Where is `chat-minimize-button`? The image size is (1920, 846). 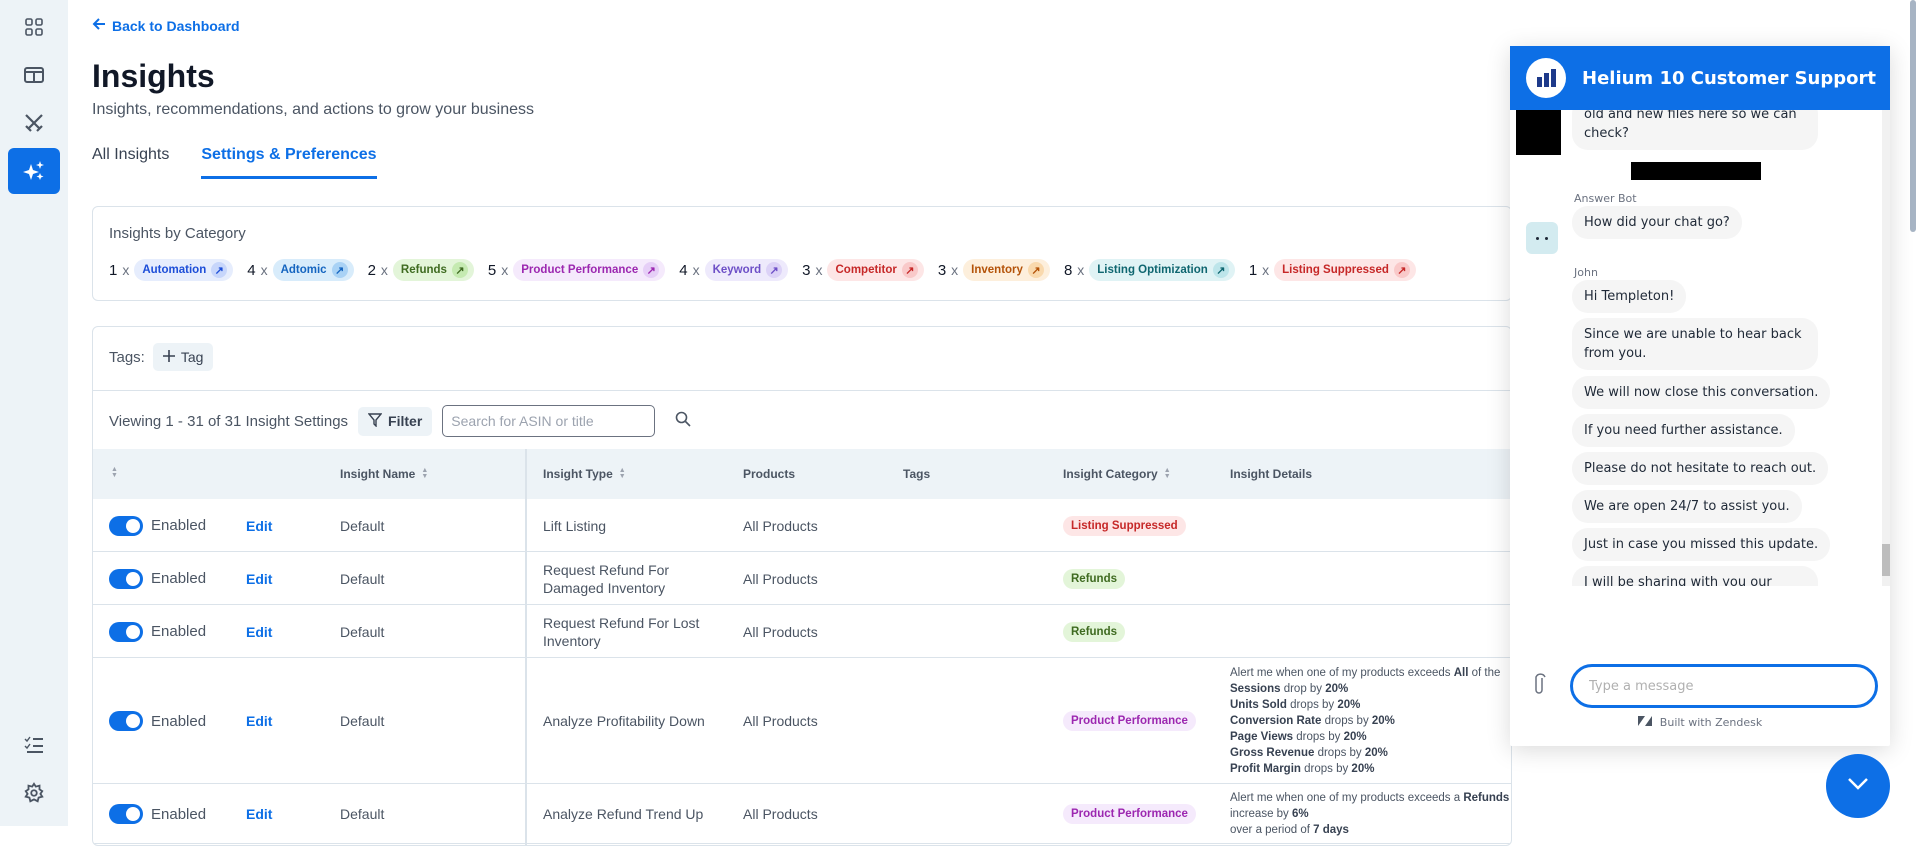
chat-minimize-button is located at coordinates (1858, 786).